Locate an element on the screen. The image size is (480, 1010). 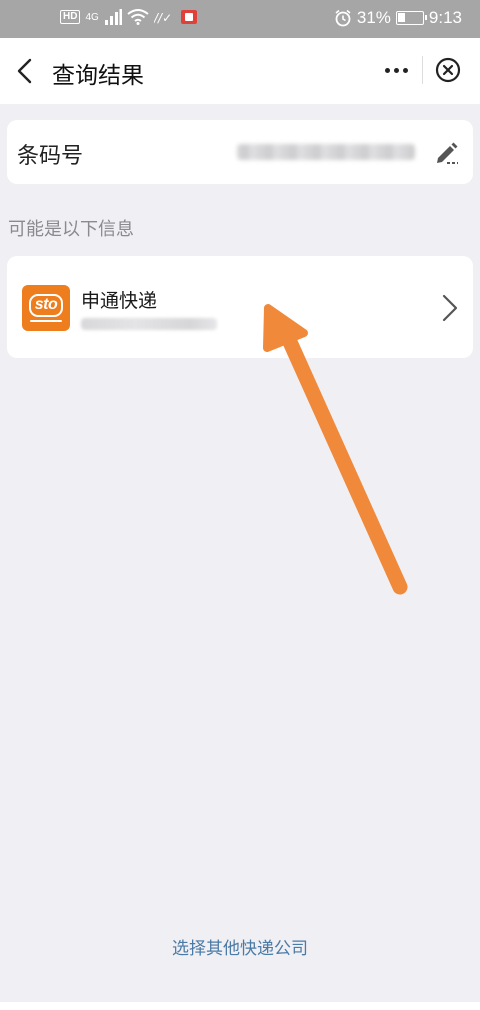
status-left: HD 4G //✓ is located at coordinates (128, 17).